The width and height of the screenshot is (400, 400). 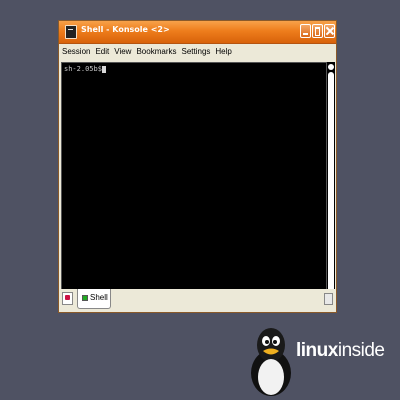 What do you see at coordinates (99, 297) in the screenshot?
I see `tab-label: Shell` at bounding box center [99, 297].